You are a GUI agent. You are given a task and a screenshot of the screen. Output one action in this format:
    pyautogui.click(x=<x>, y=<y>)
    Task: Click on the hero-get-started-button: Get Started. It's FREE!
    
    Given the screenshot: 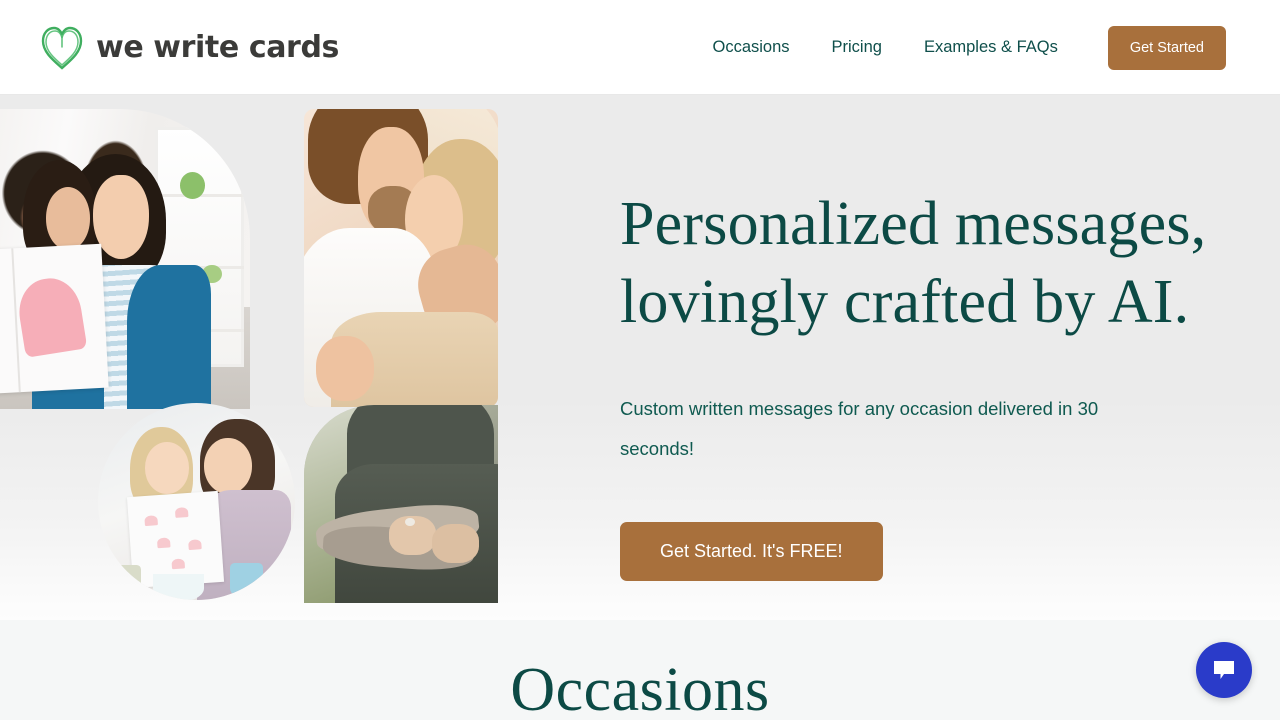 What is the action you would take?
    pyautogui.click(x=751, y=551)
    